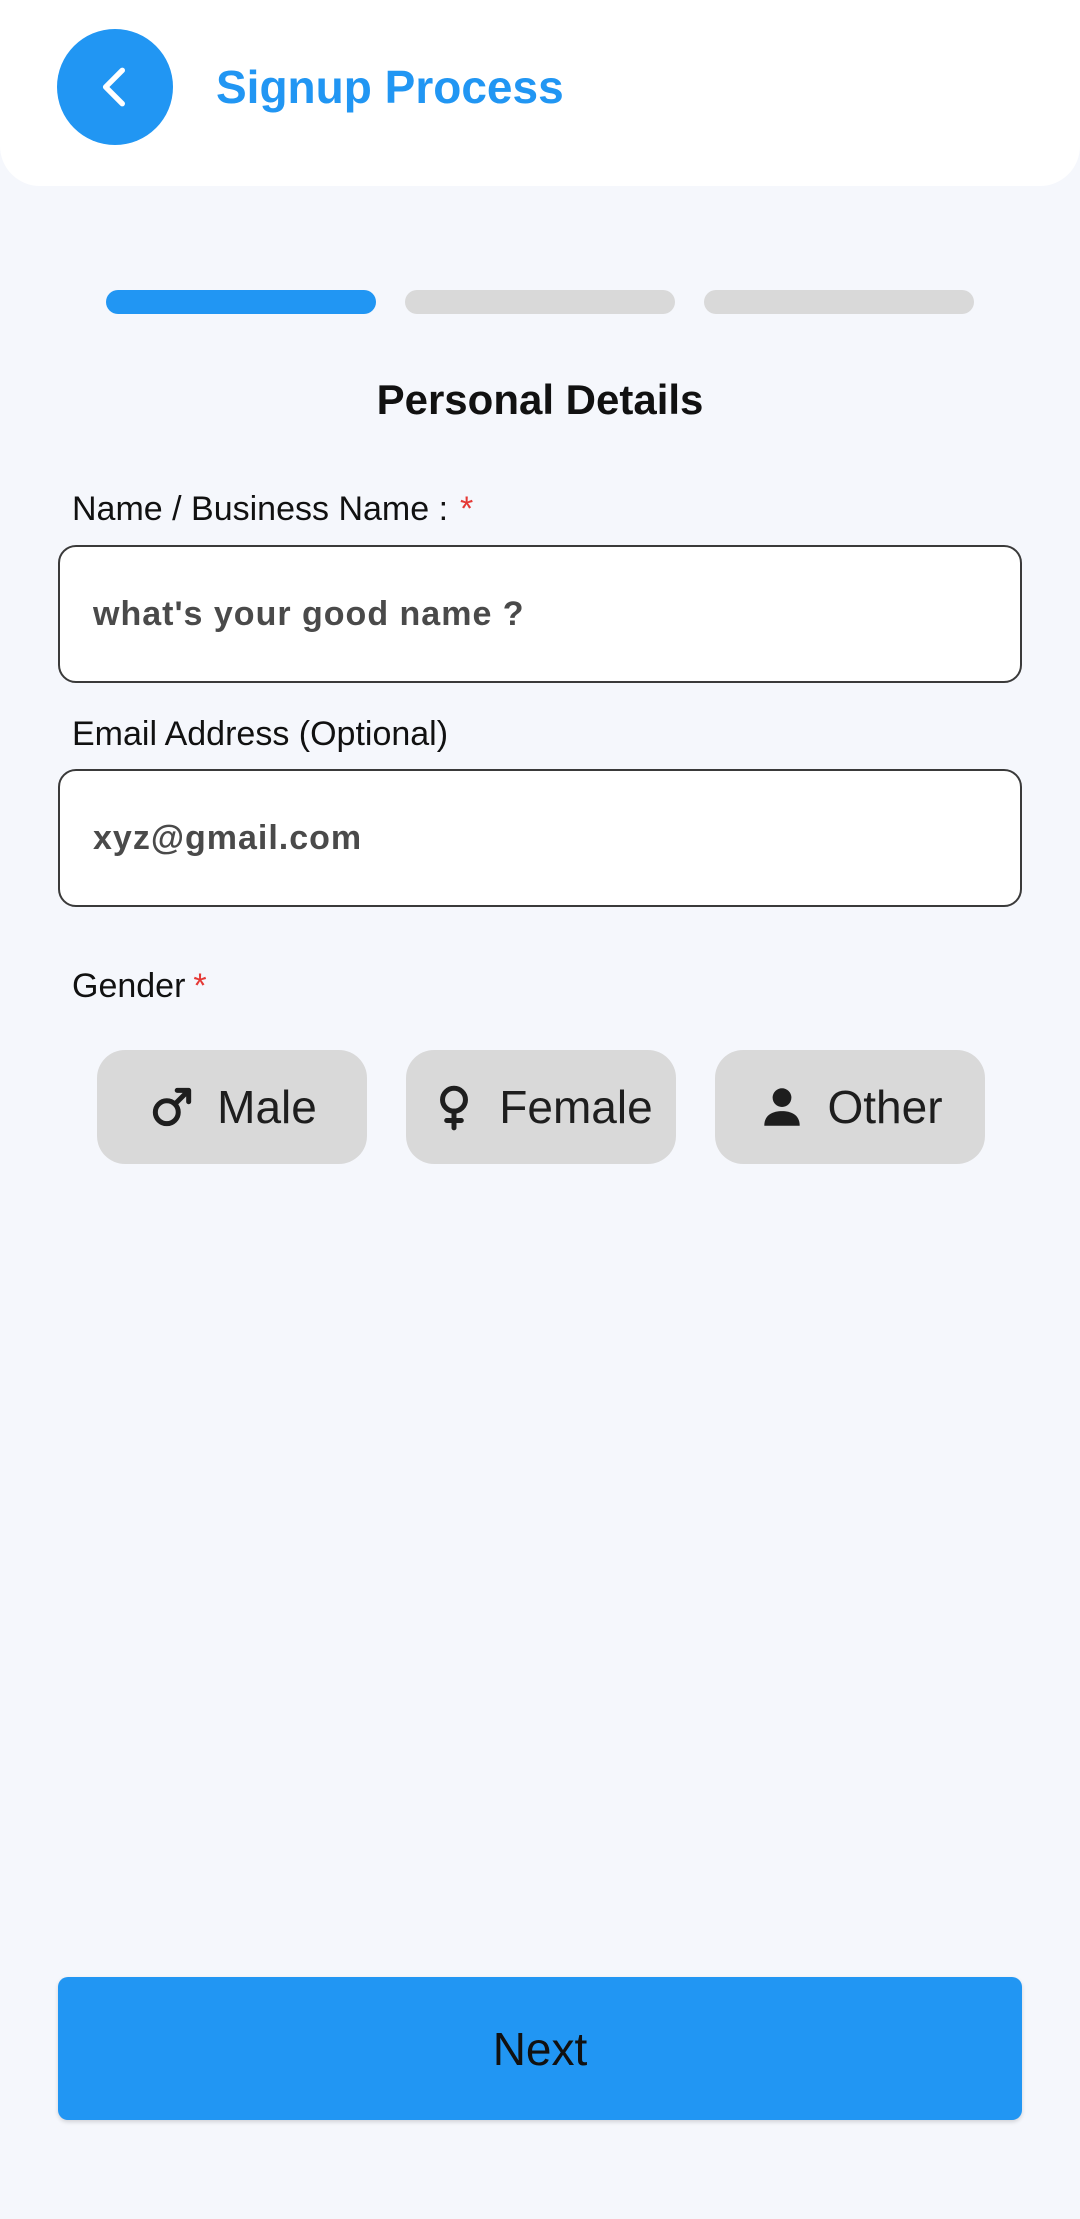 The width and height of the screenshot is (1080, 2219). I want to click on gender-label-text: Gender, so click(129, 986).